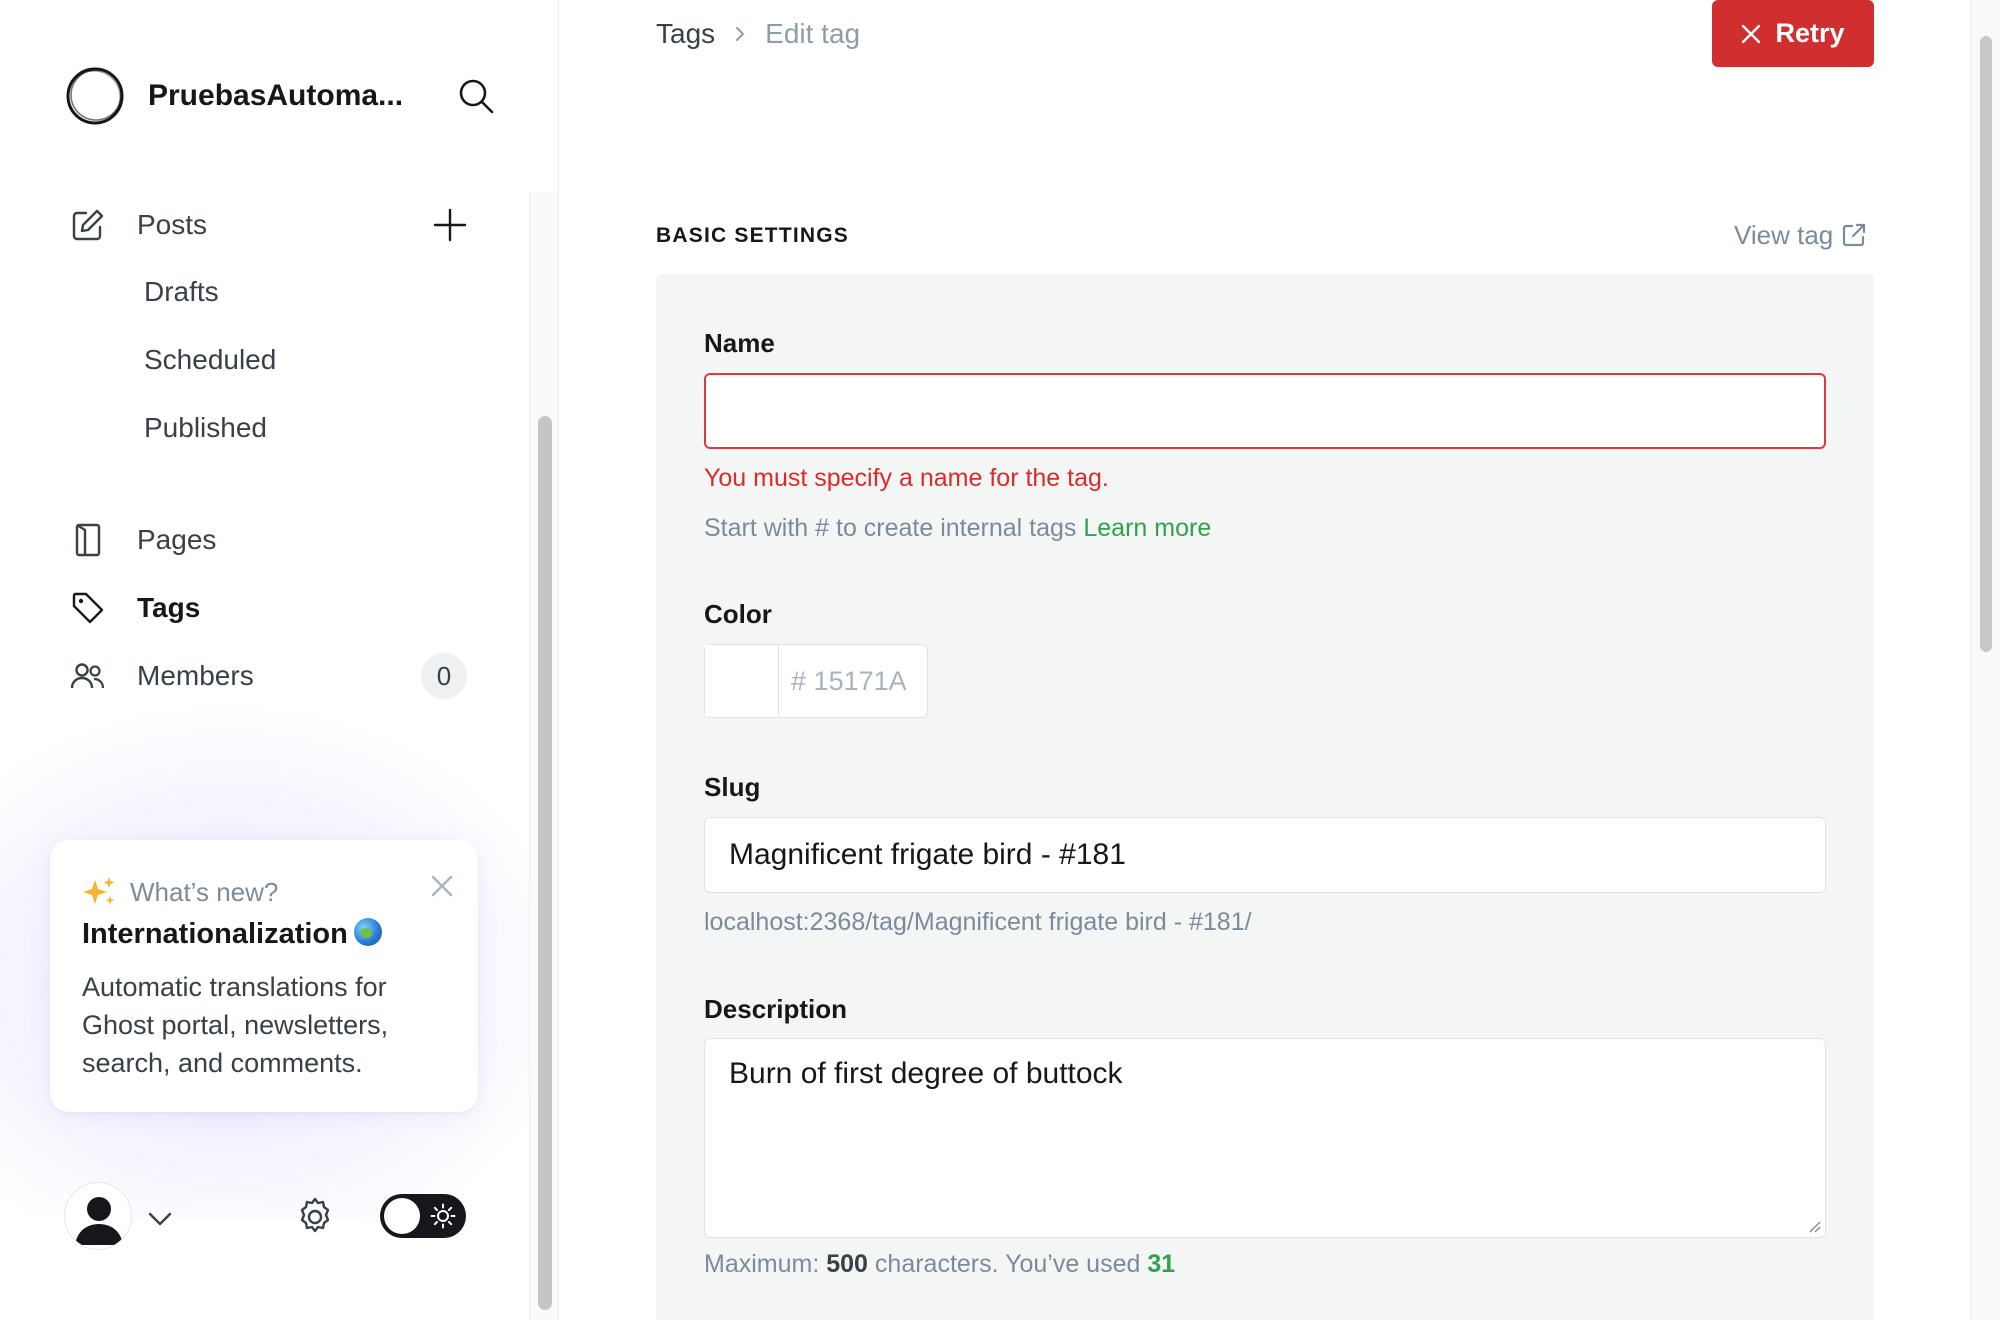 This screenshot has width=2000, height=1320. I want to click on search-icon, so click(476, 96).